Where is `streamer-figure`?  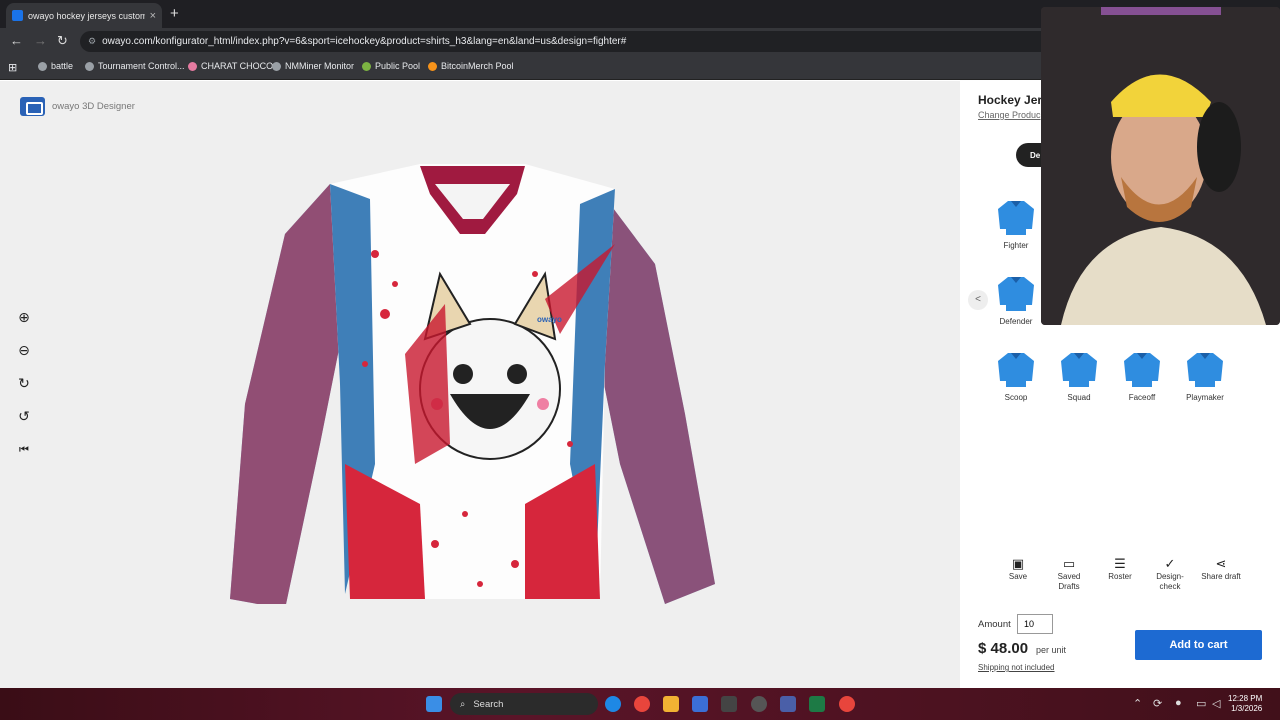
streamer-figure is located at coordinates (1160, 166).